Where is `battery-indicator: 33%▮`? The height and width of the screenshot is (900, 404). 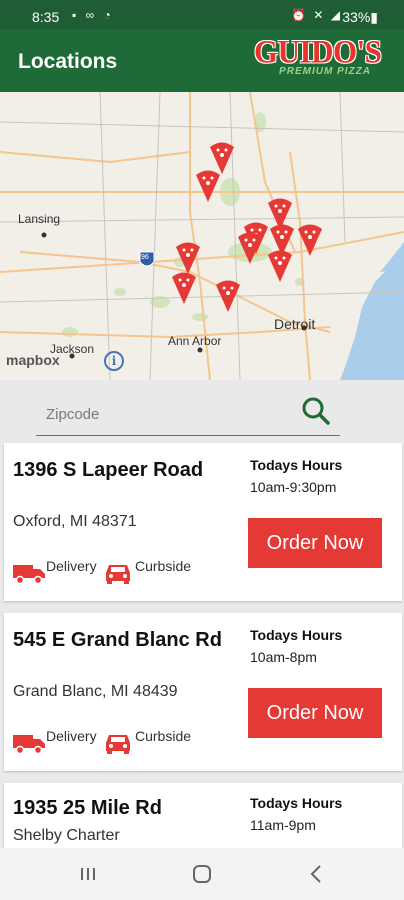 battery-indicator: 33%▮ is located at coordinates (360, 17).